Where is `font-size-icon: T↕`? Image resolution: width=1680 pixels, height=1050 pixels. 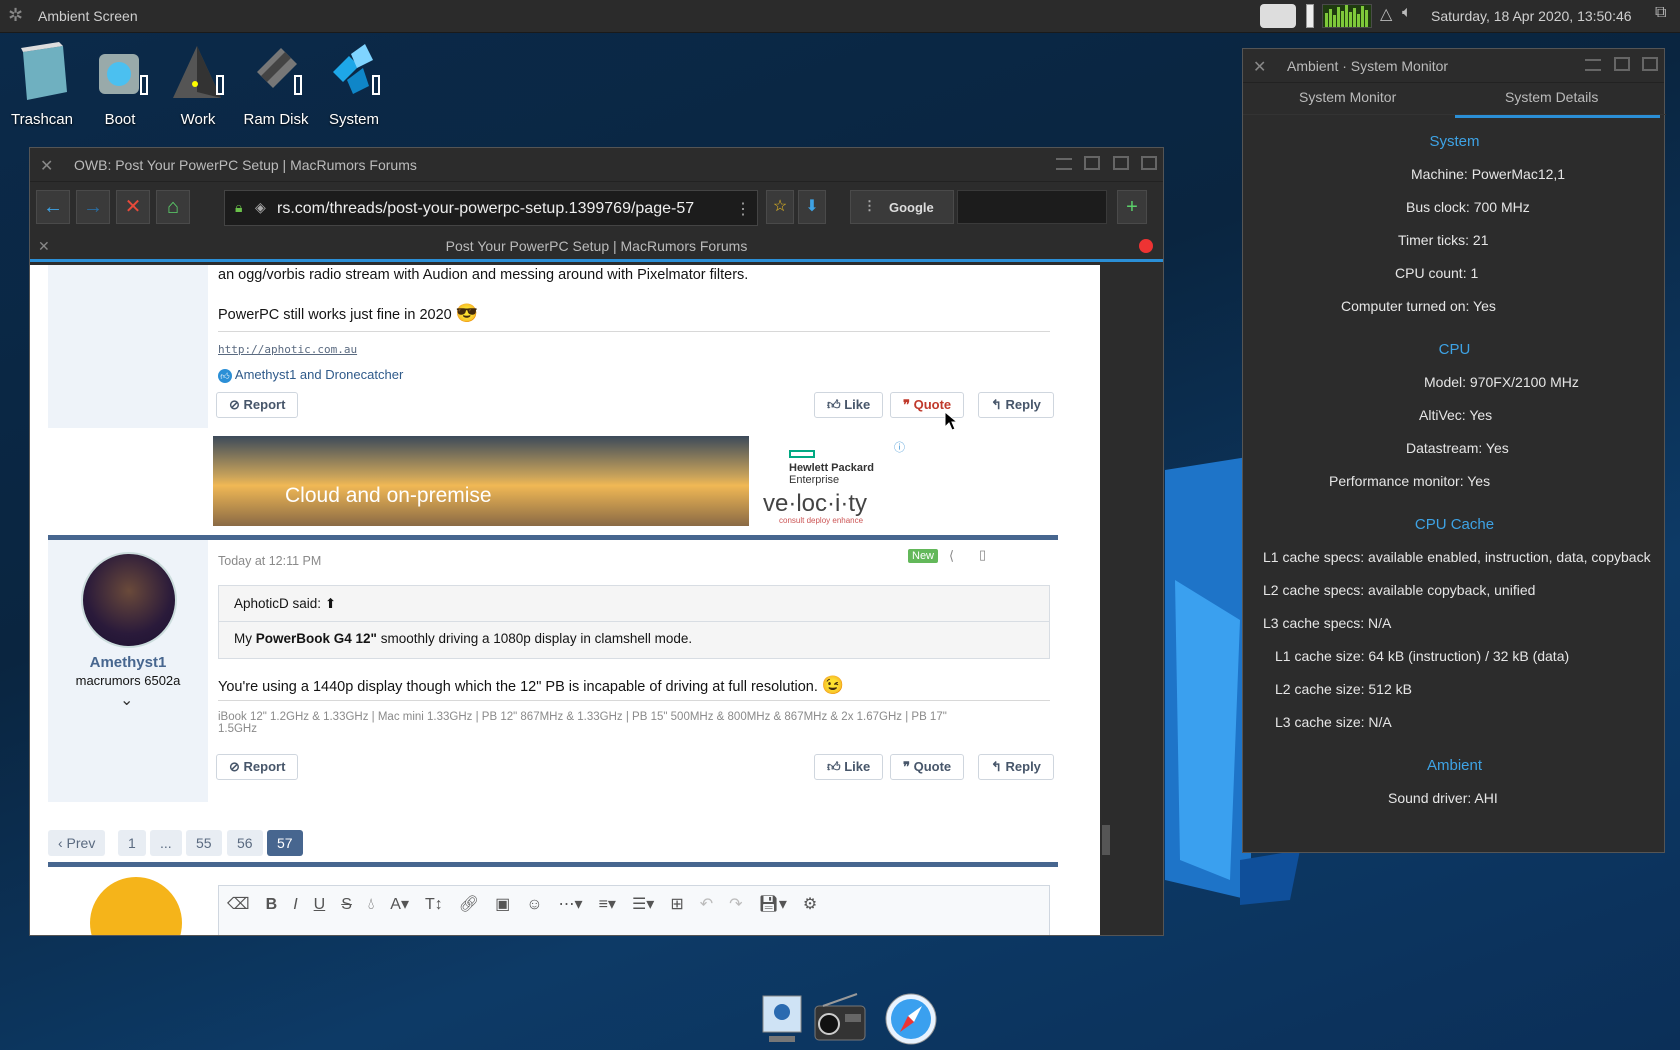
font-size-icon: T↕ is located at coordinates (434, 905).